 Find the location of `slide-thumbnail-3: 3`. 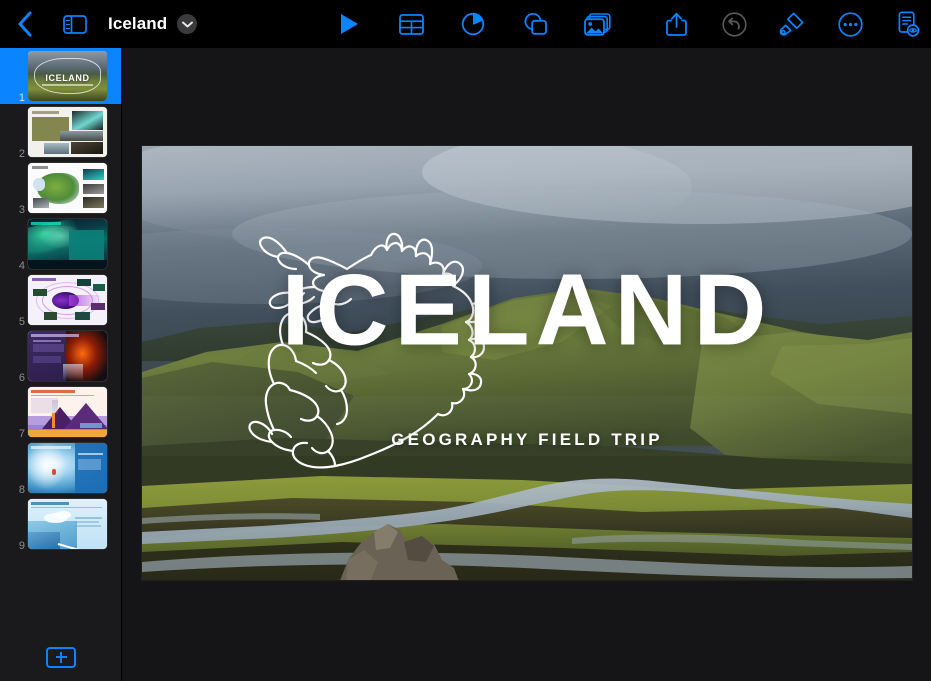

slide-thumbnail-3: 3 is located at coordinates (60, 188).